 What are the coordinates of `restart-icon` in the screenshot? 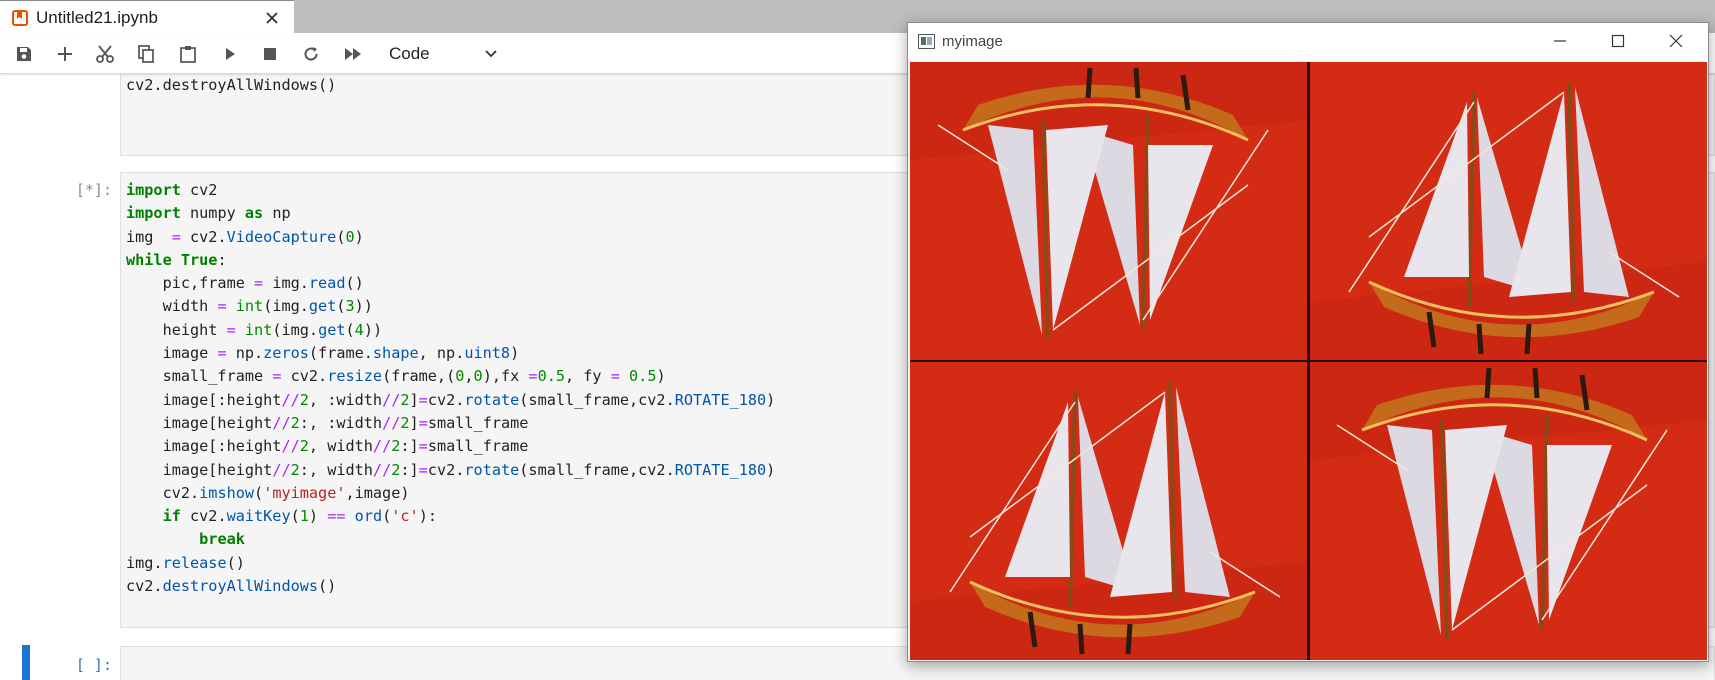 It's located at (311, 54).